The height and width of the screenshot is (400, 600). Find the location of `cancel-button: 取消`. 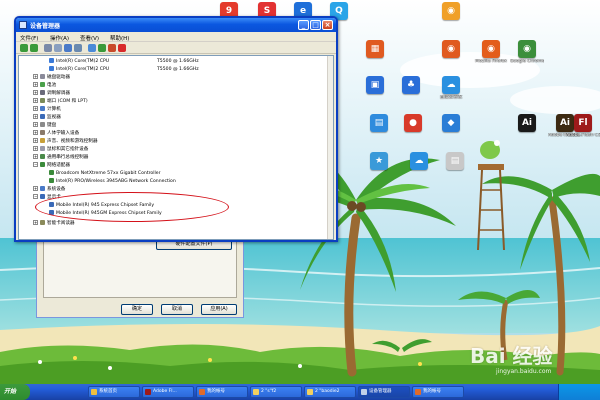

cancel-button: 取消 is located at coordinates (177, 309).